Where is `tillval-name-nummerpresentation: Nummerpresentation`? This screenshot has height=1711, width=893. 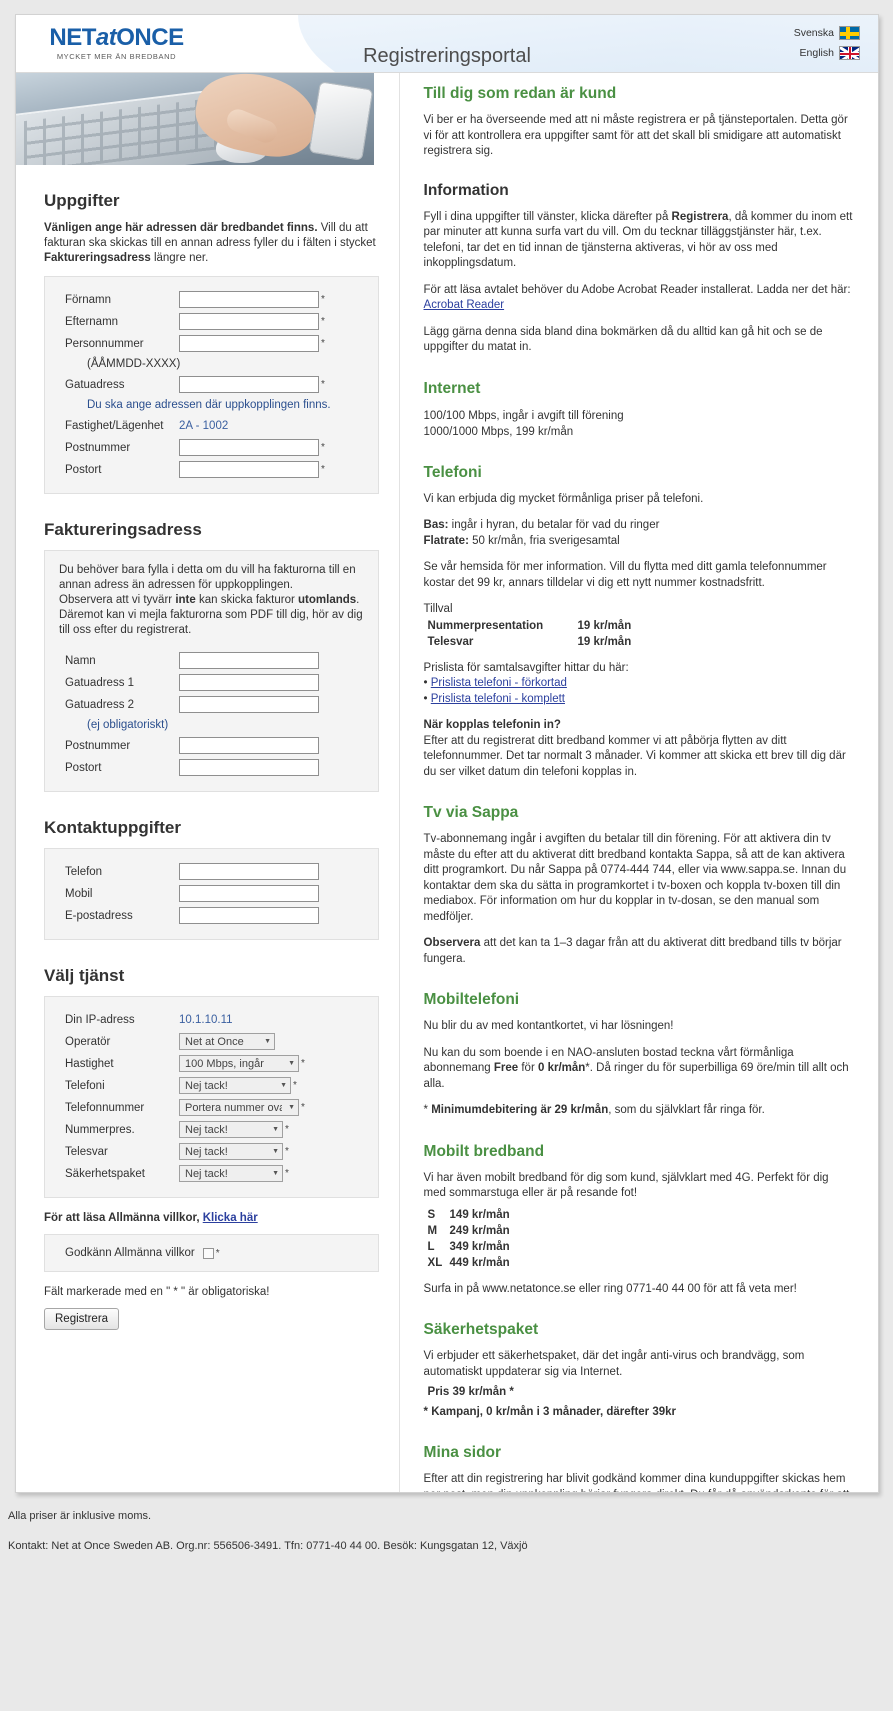
tillval-name-nummerpresentation: Nummerpresentation is located at coordinates (485, 625).